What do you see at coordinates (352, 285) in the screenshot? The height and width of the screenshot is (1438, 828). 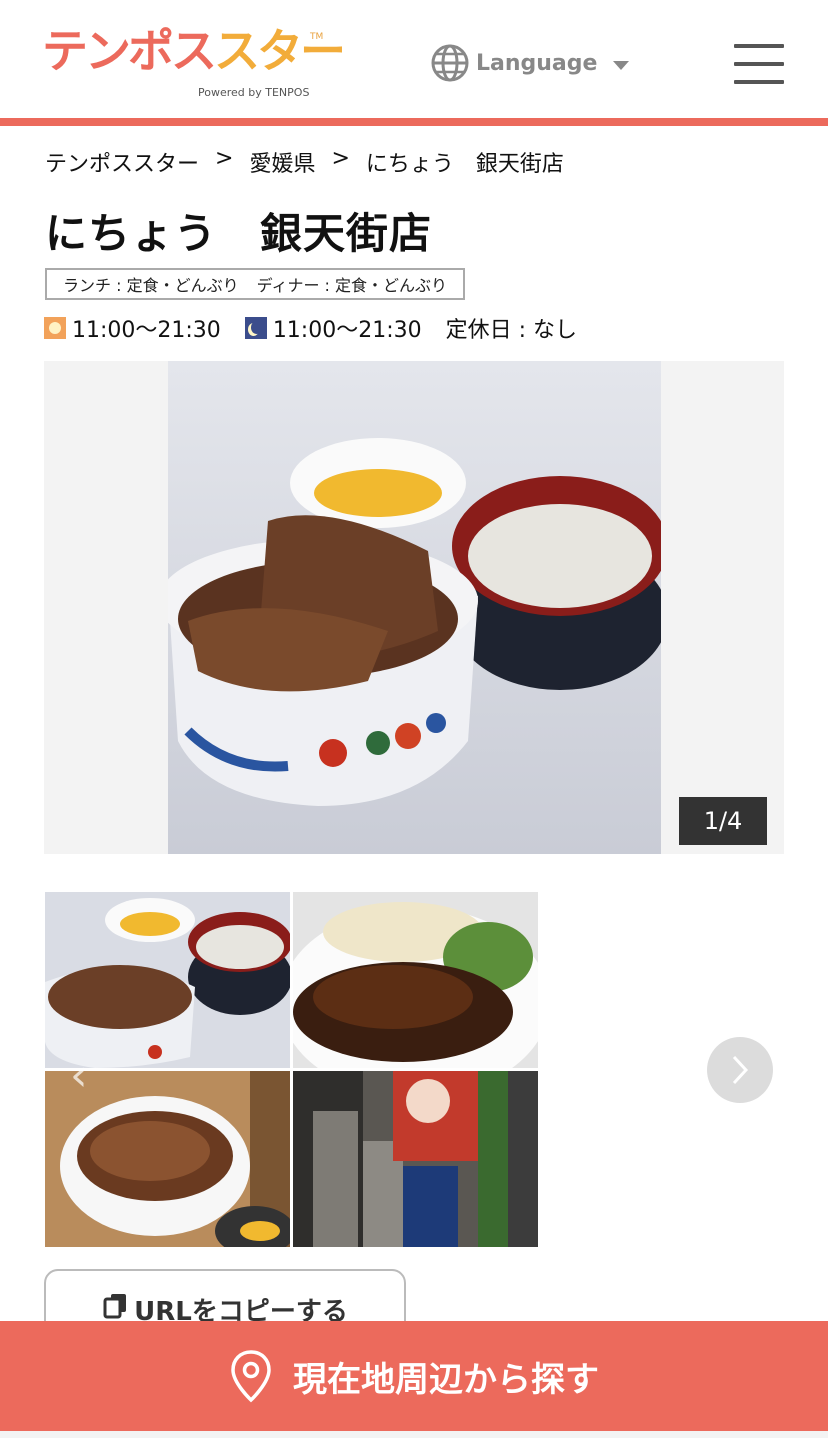 I see `dinner-genre: ディナー : 定食・どんぶり` at bounding box center [352, 285].